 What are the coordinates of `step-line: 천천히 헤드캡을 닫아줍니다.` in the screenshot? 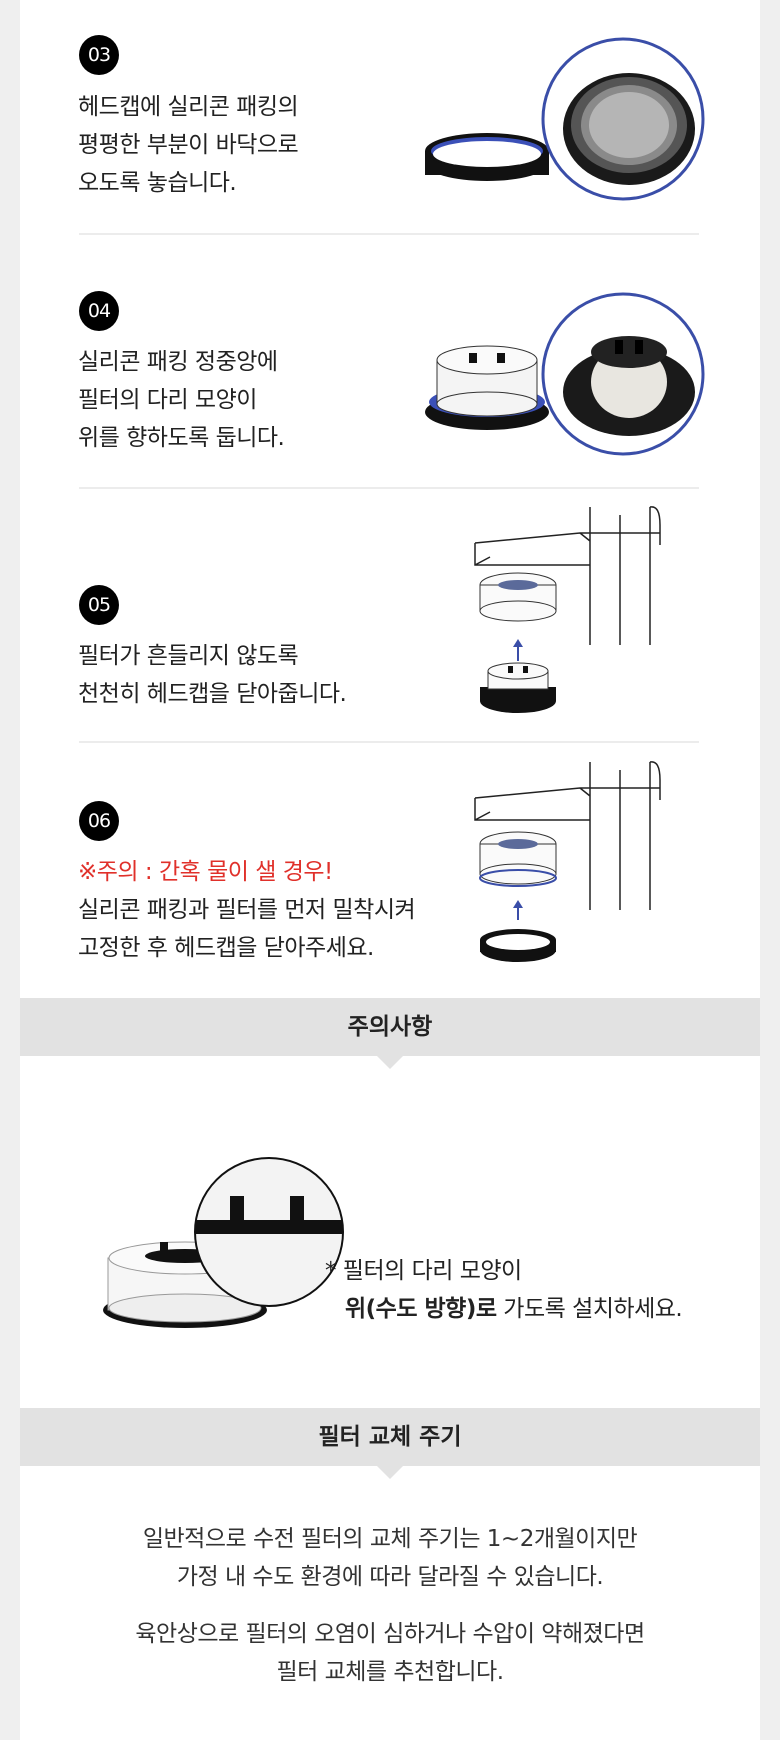 It's located at (212, 694).